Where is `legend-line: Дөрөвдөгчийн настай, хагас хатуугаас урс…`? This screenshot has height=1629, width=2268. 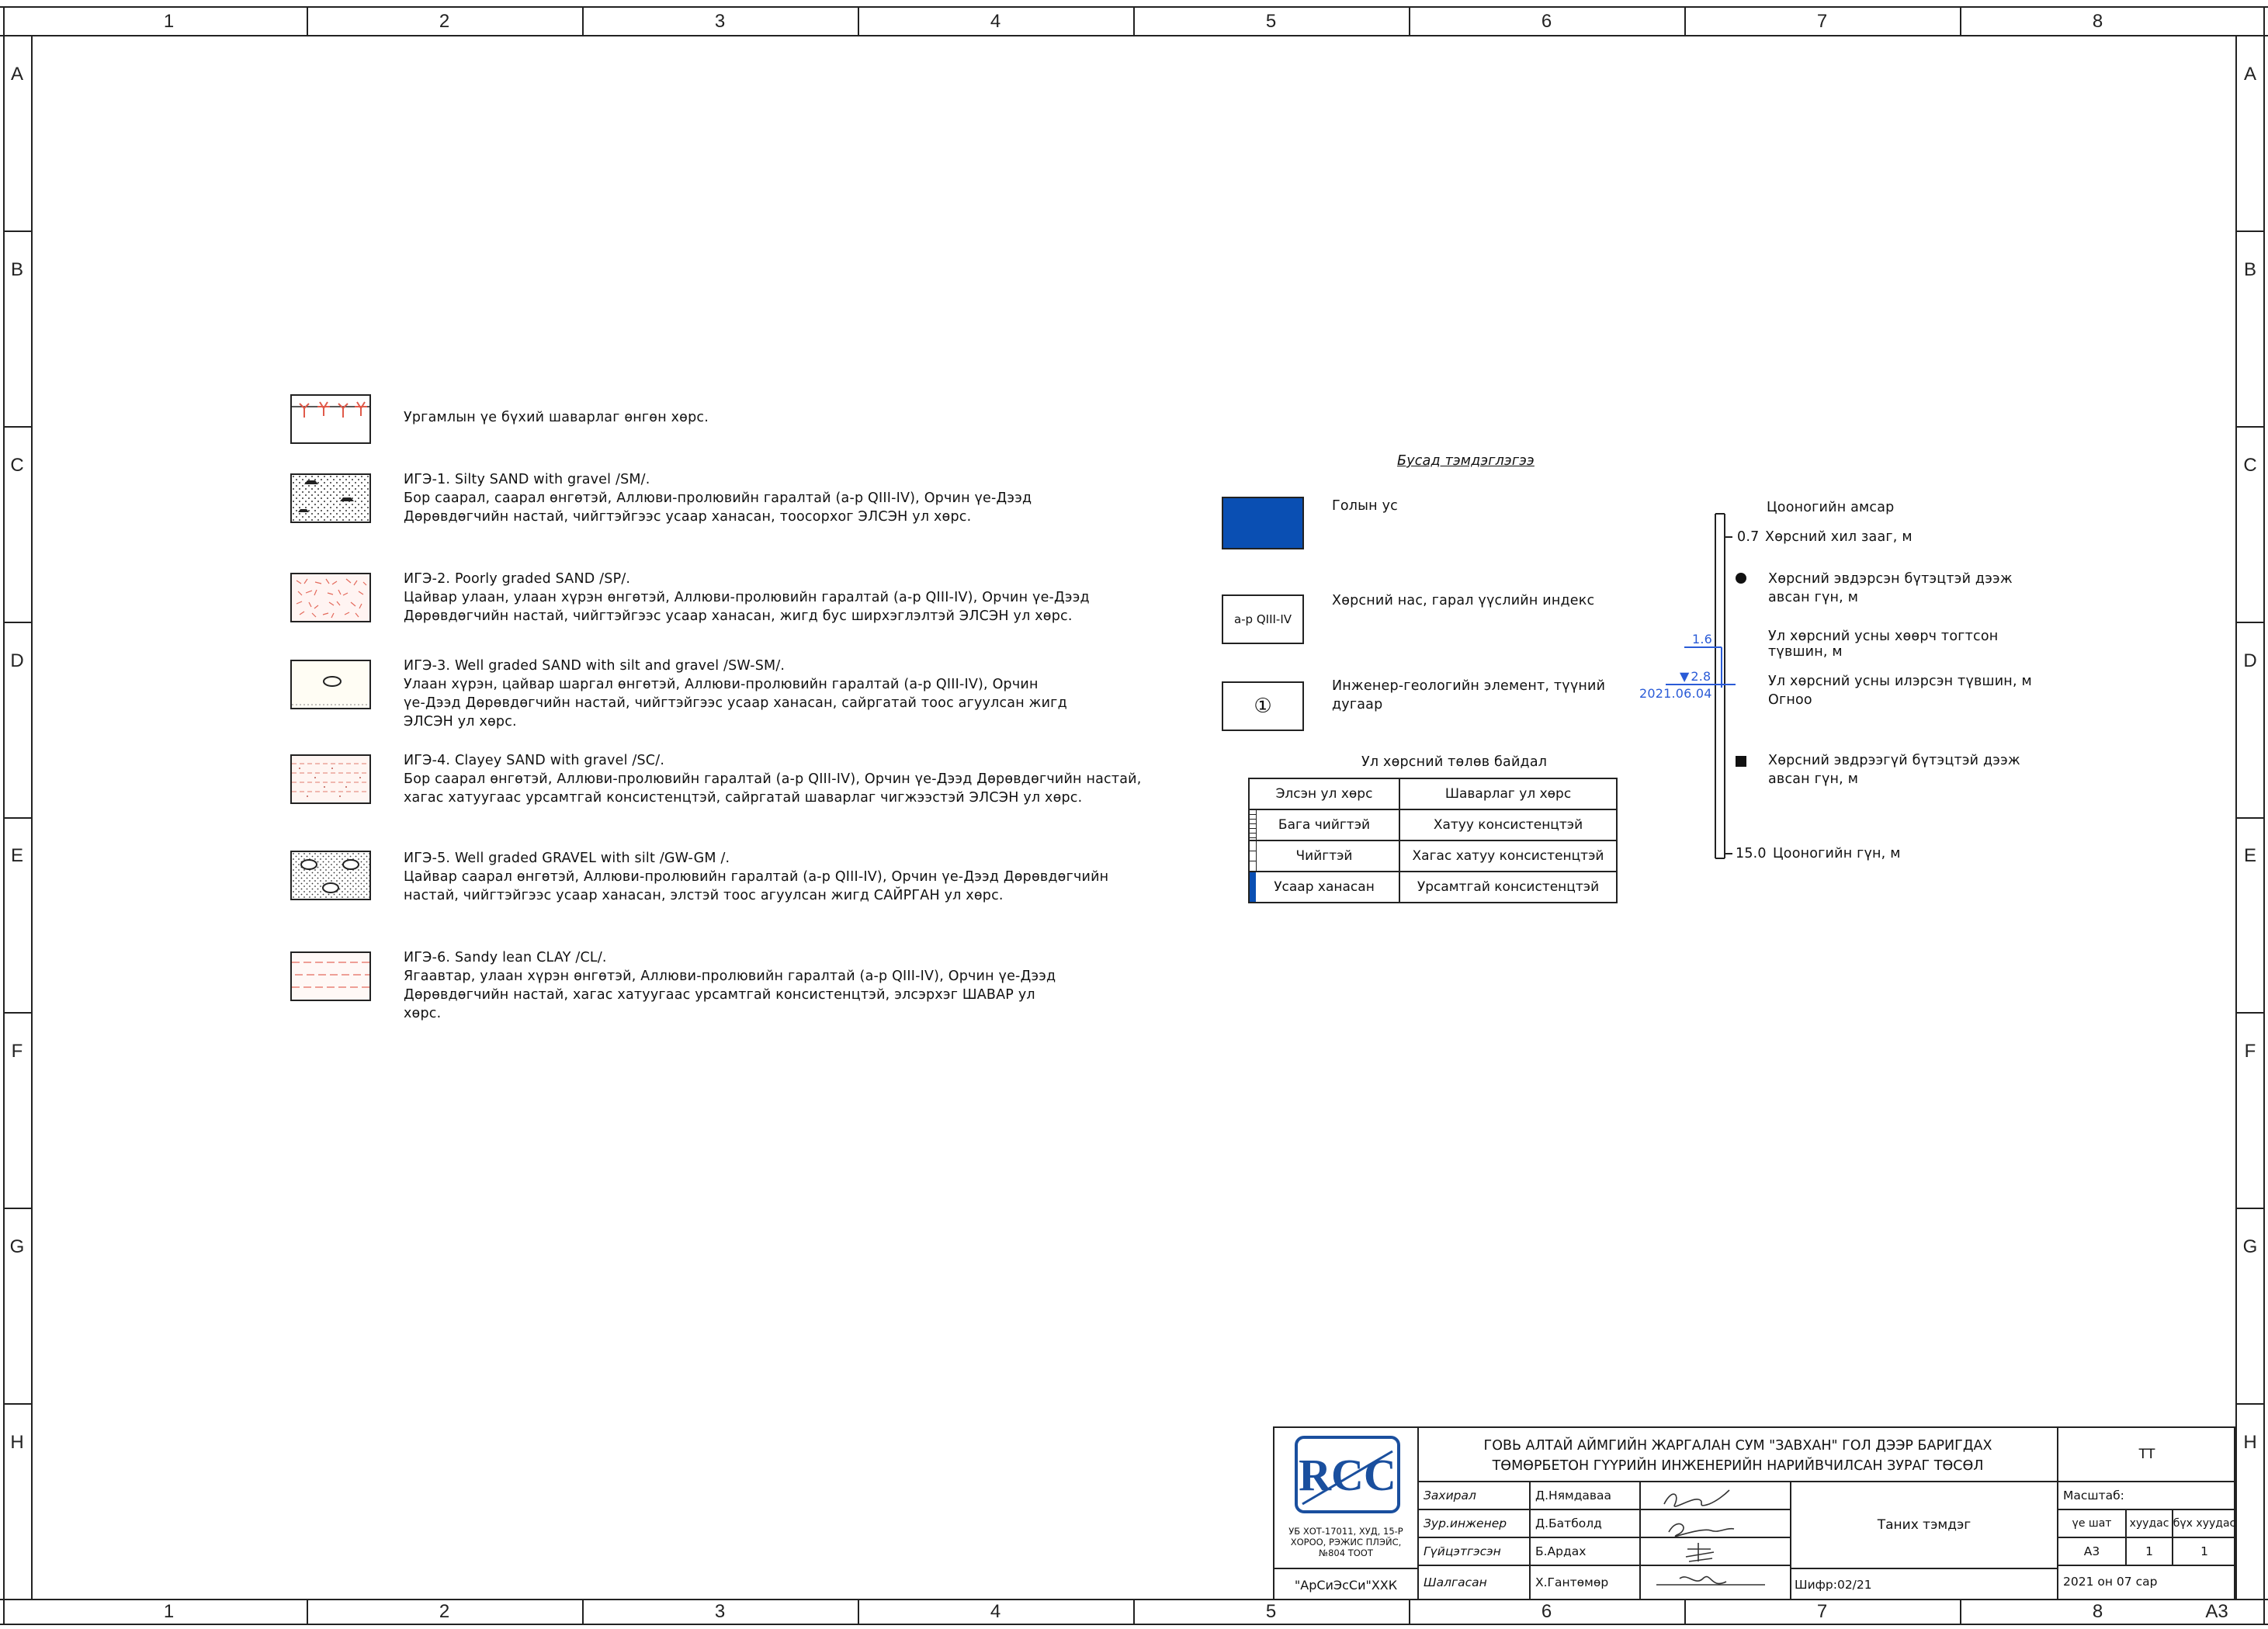 legend-line: Дөрөвдөгчийн настай, хагас хатуугаас урс… is located at coordinates (719, 995).